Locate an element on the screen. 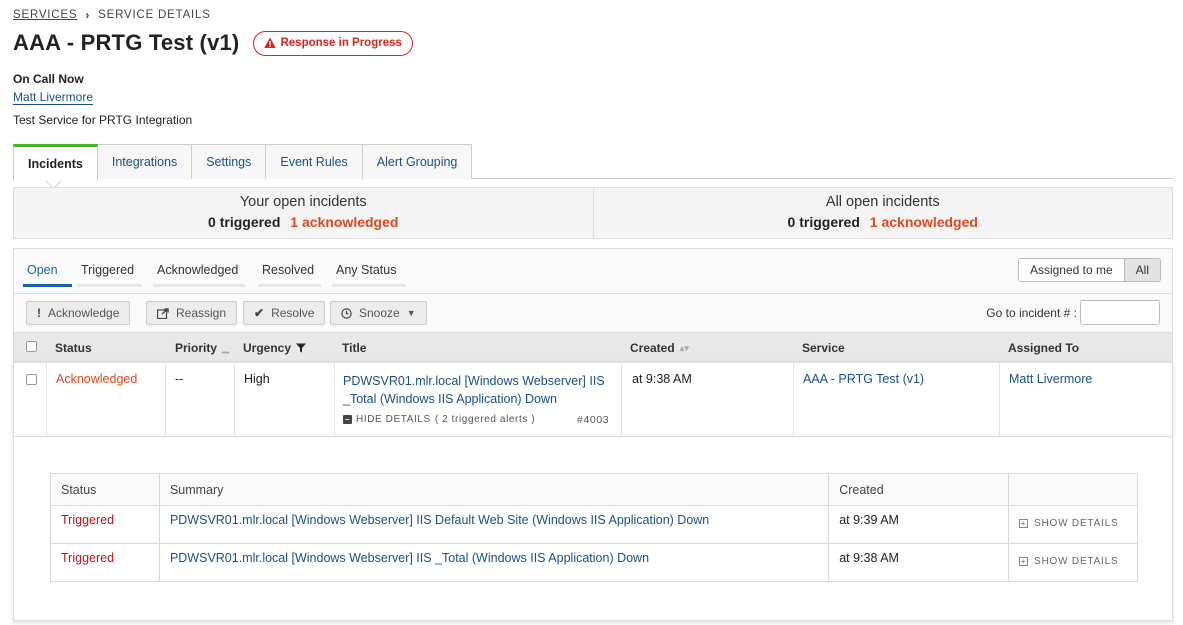 This screenshot has width=1183, height=625. snooze-button: Snooze ▼ is located at coordinates (378, 313).